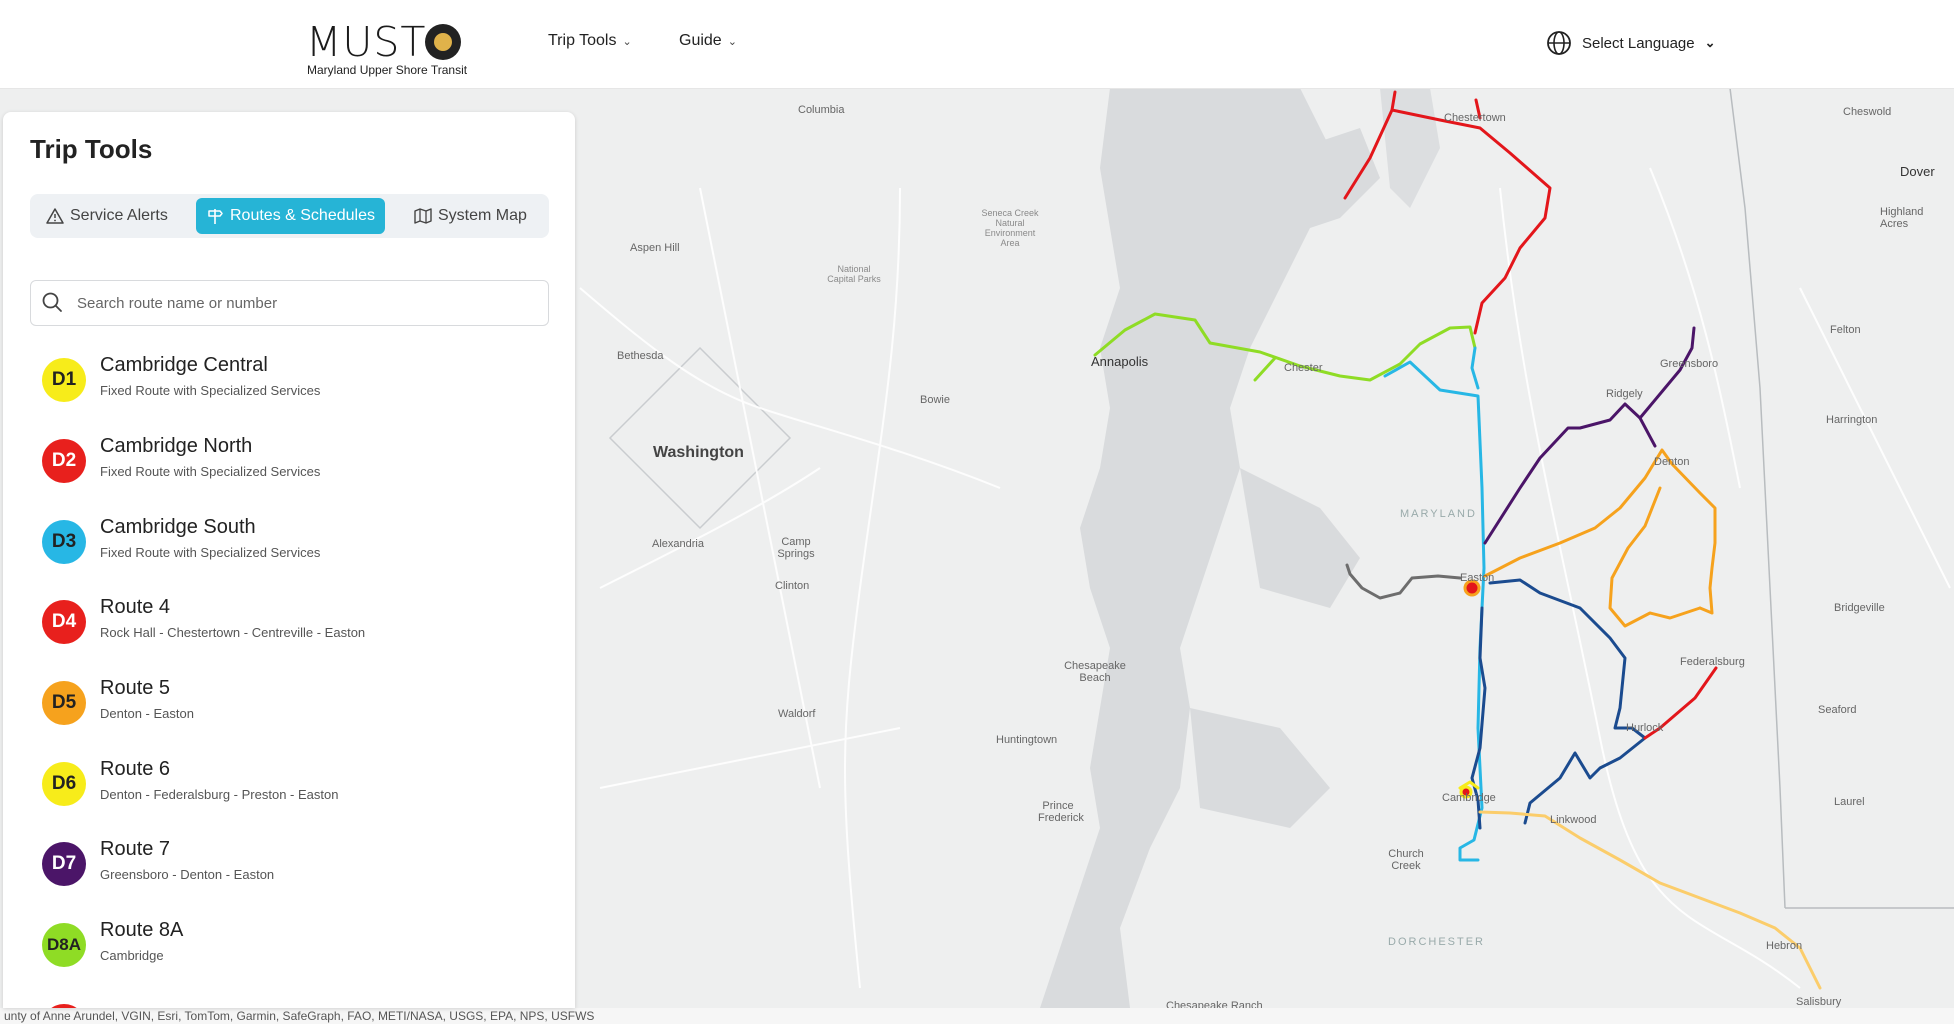 The image size is (1954, 1024). I want to click on route-line-d7, so click(1570, 473).